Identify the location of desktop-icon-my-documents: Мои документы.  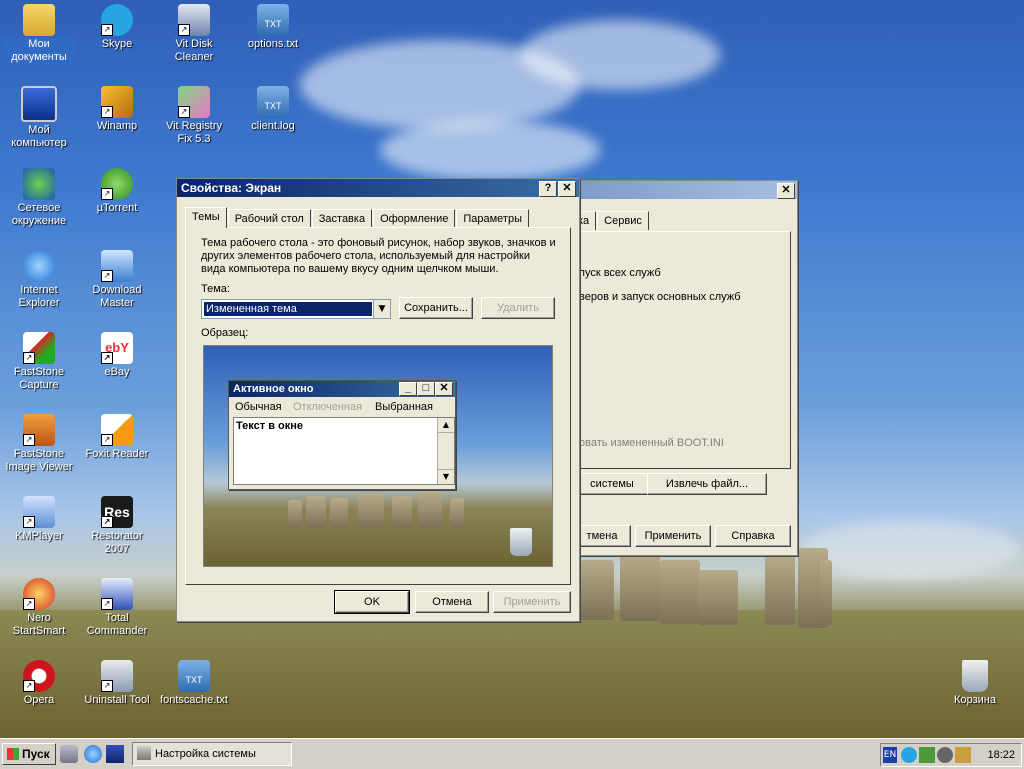
(39, 34).